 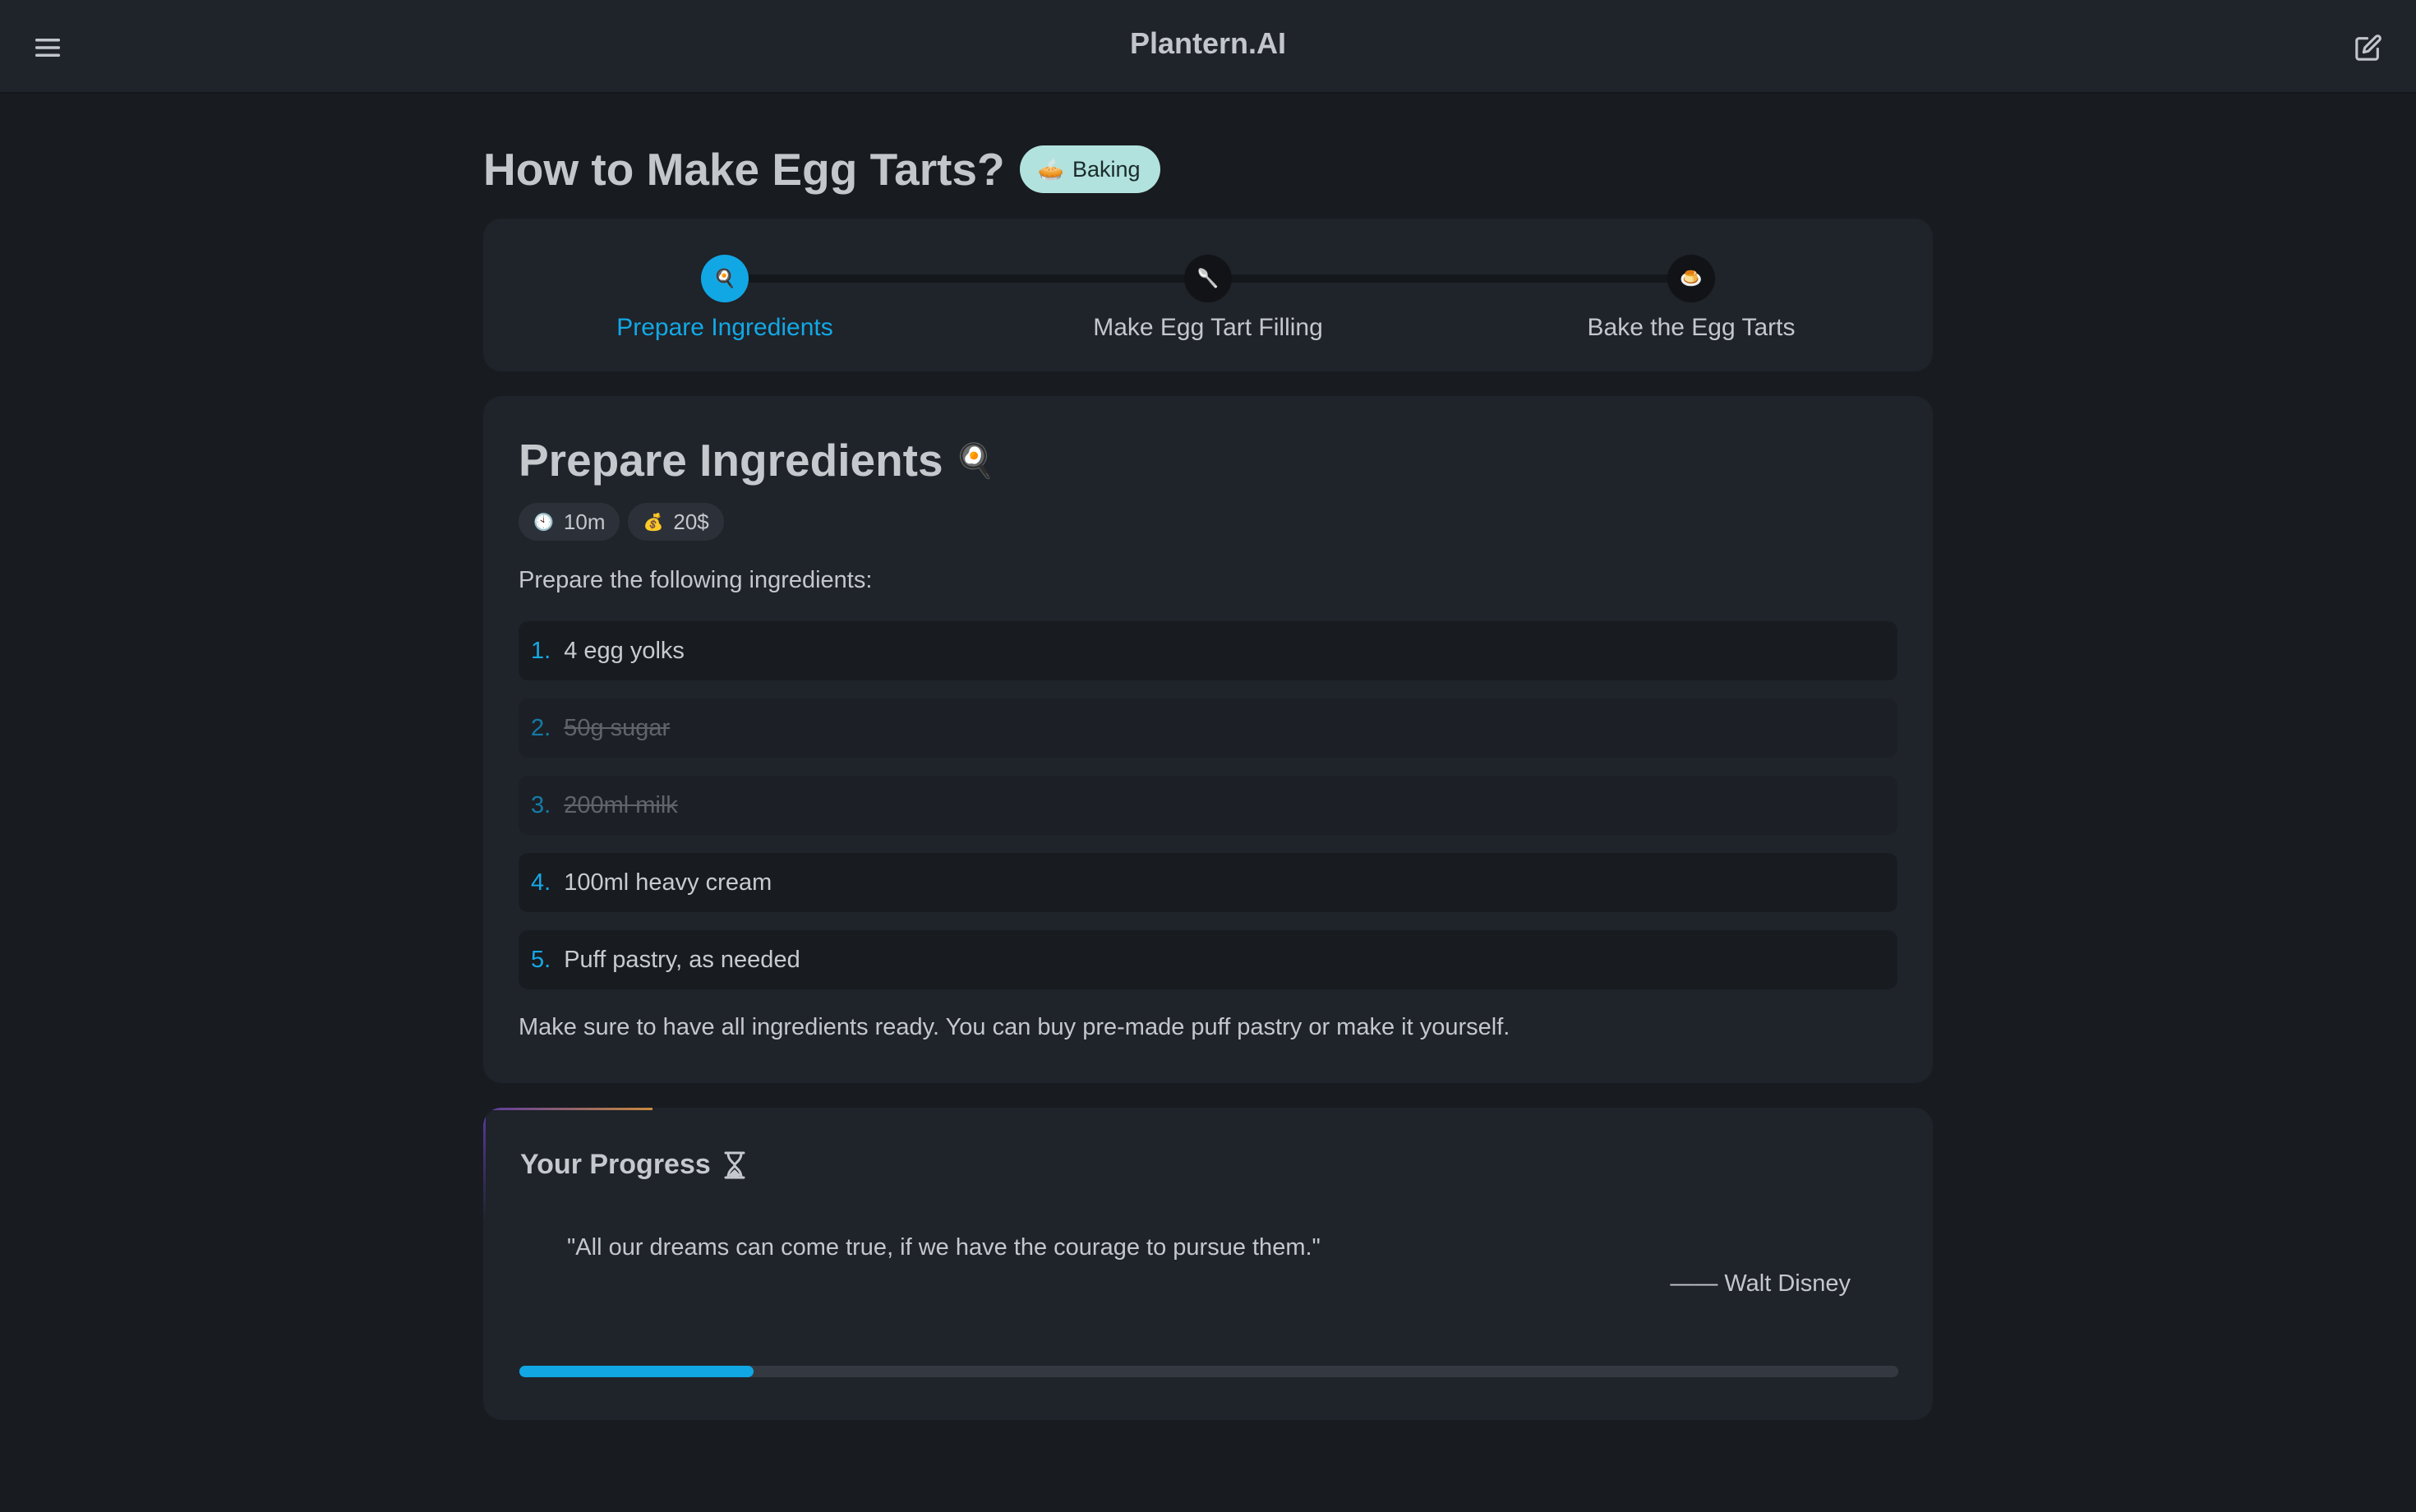 I want to click on step-detail-title: Prepare Ingredients 🍳, so click(x=757, y=461).